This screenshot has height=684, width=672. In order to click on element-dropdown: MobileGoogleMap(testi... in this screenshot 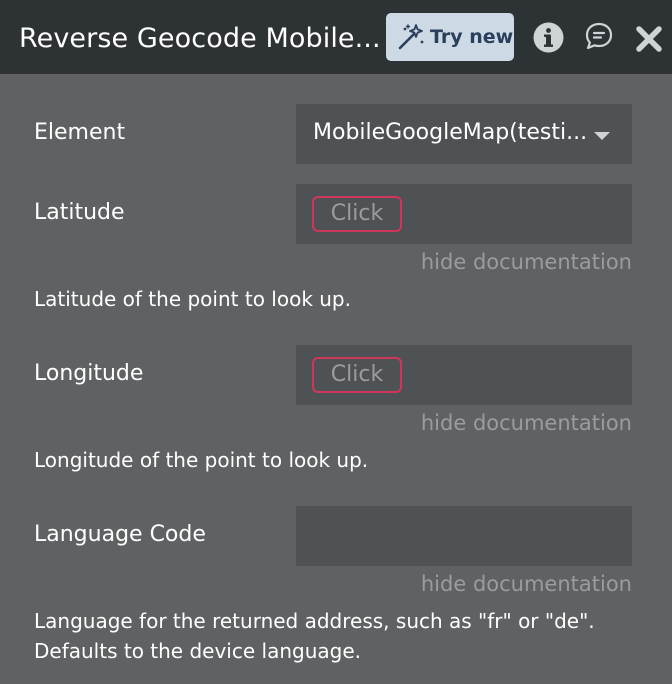, I will do `click(464, 134)`.